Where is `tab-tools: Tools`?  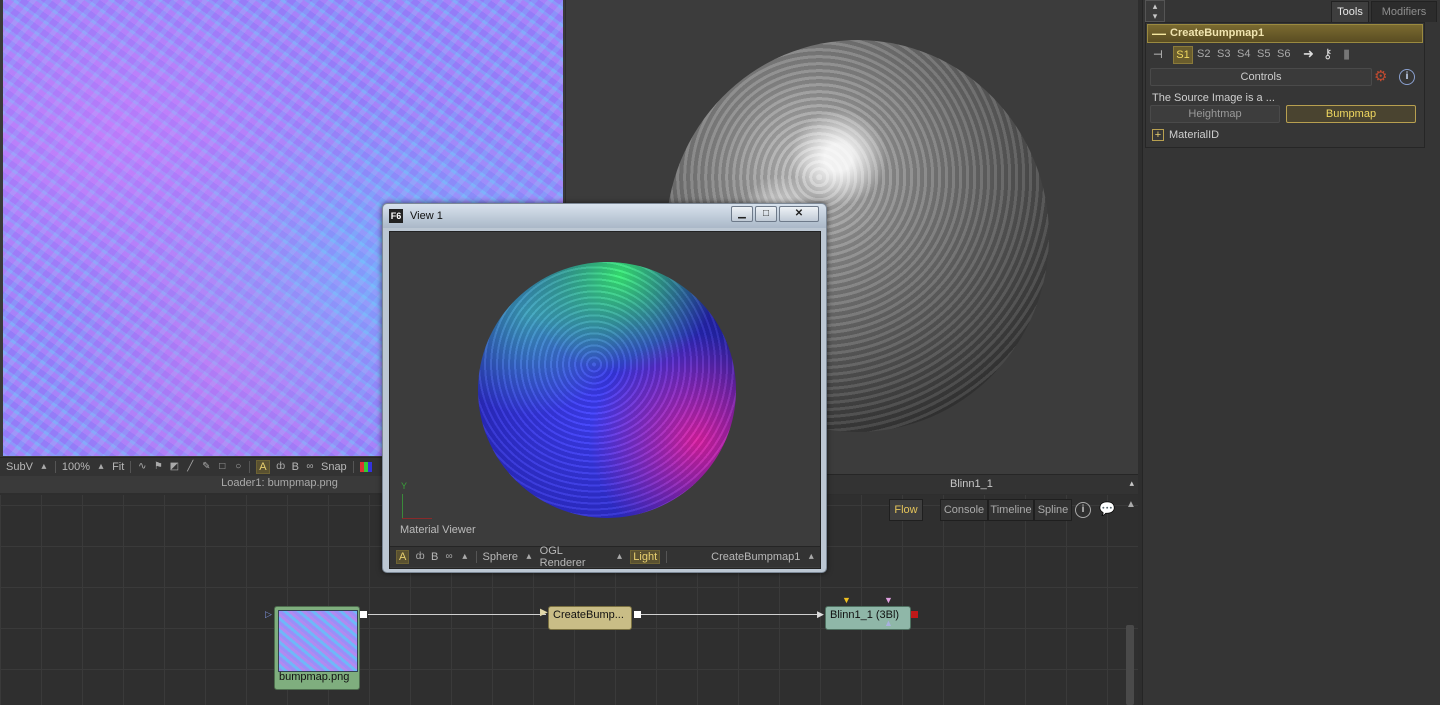
tab-tools: Tools is located at coordinates (1350, 11).